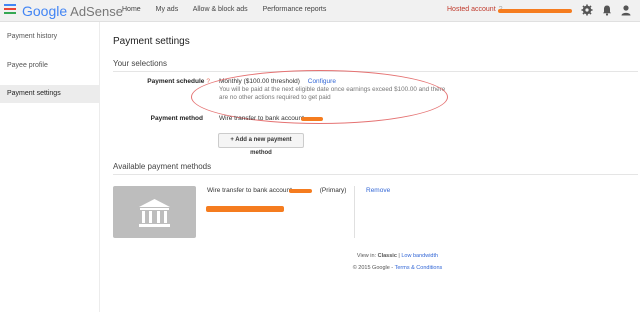 This screenshot has height=312, width=640. I want to click on low-bandwidth-link: Low bandwidth, so click(419, 256).